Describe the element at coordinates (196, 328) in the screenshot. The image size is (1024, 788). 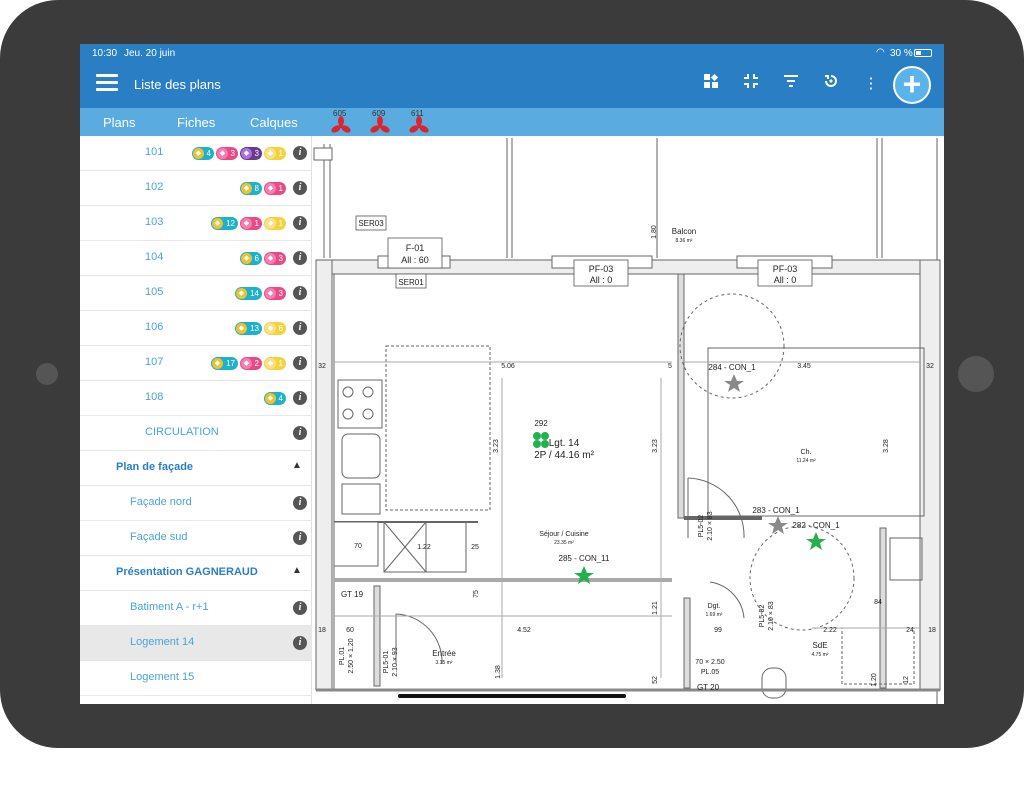
I see `list-item: 106 ◆ 6 ◆ 13 i` at that location.